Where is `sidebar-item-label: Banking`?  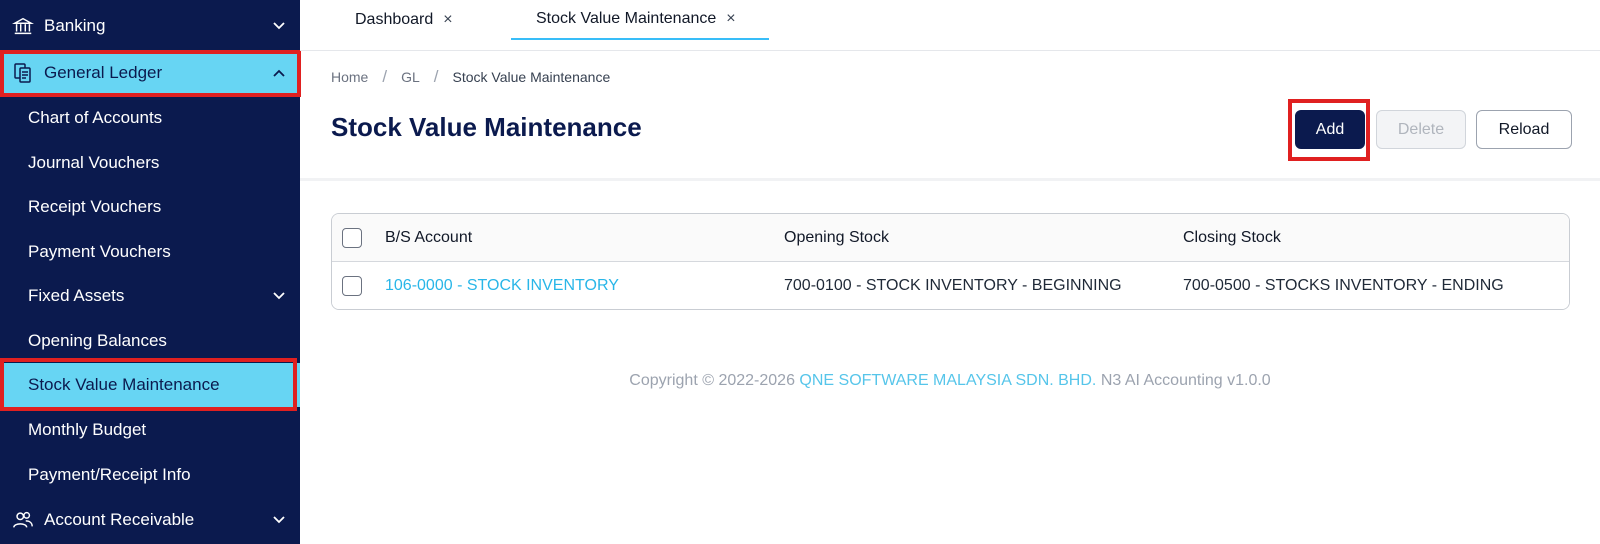
sidebar-item-label: Banking is located at coordinates (75, 25).